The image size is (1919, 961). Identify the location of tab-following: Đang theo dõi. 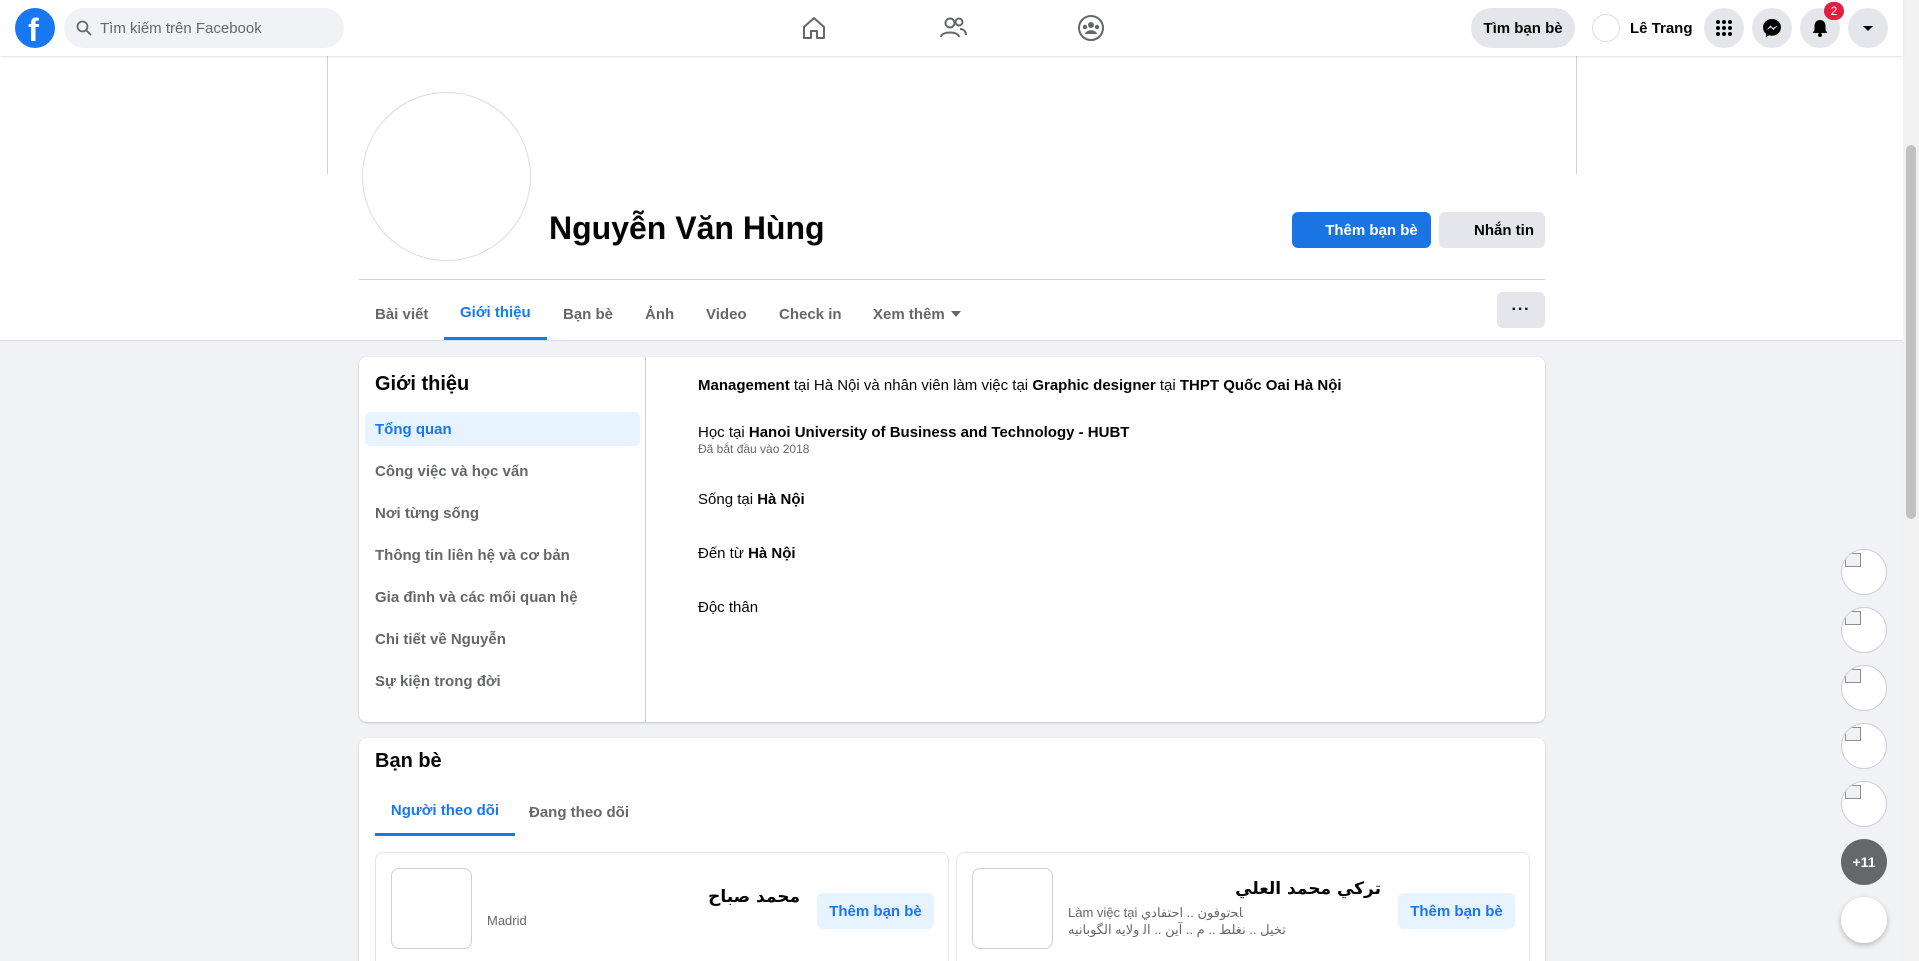
(579, 812).